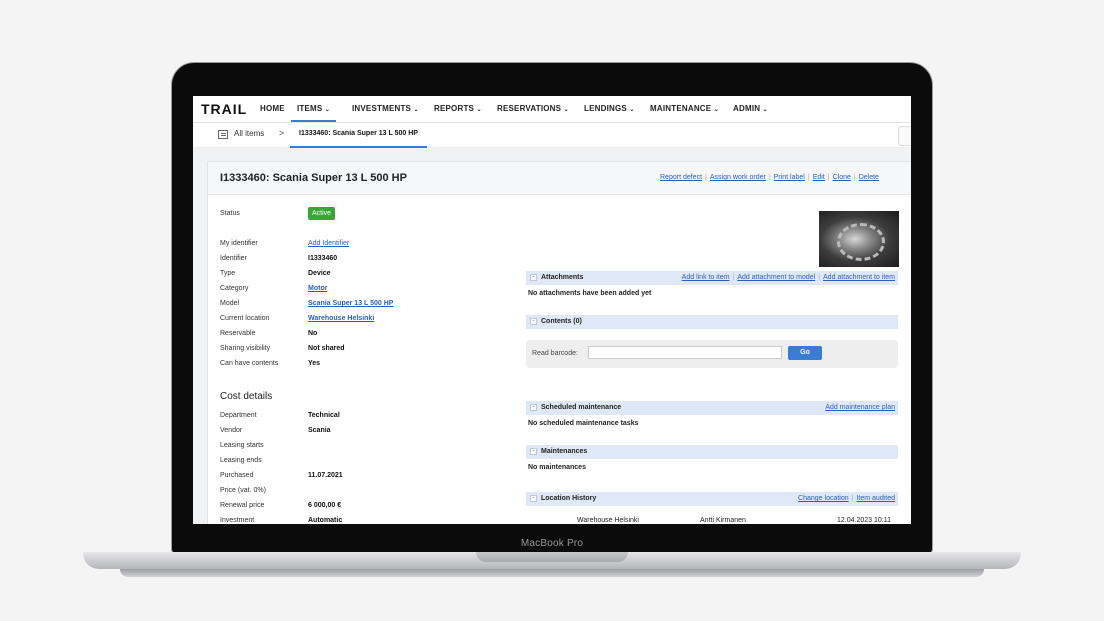 Image resolution: width=1104 pixels, height=621 pixels. What do you see at coordinates (859, 239) in the screenshot?
I see `item-image` at bounding box center [859, 239].